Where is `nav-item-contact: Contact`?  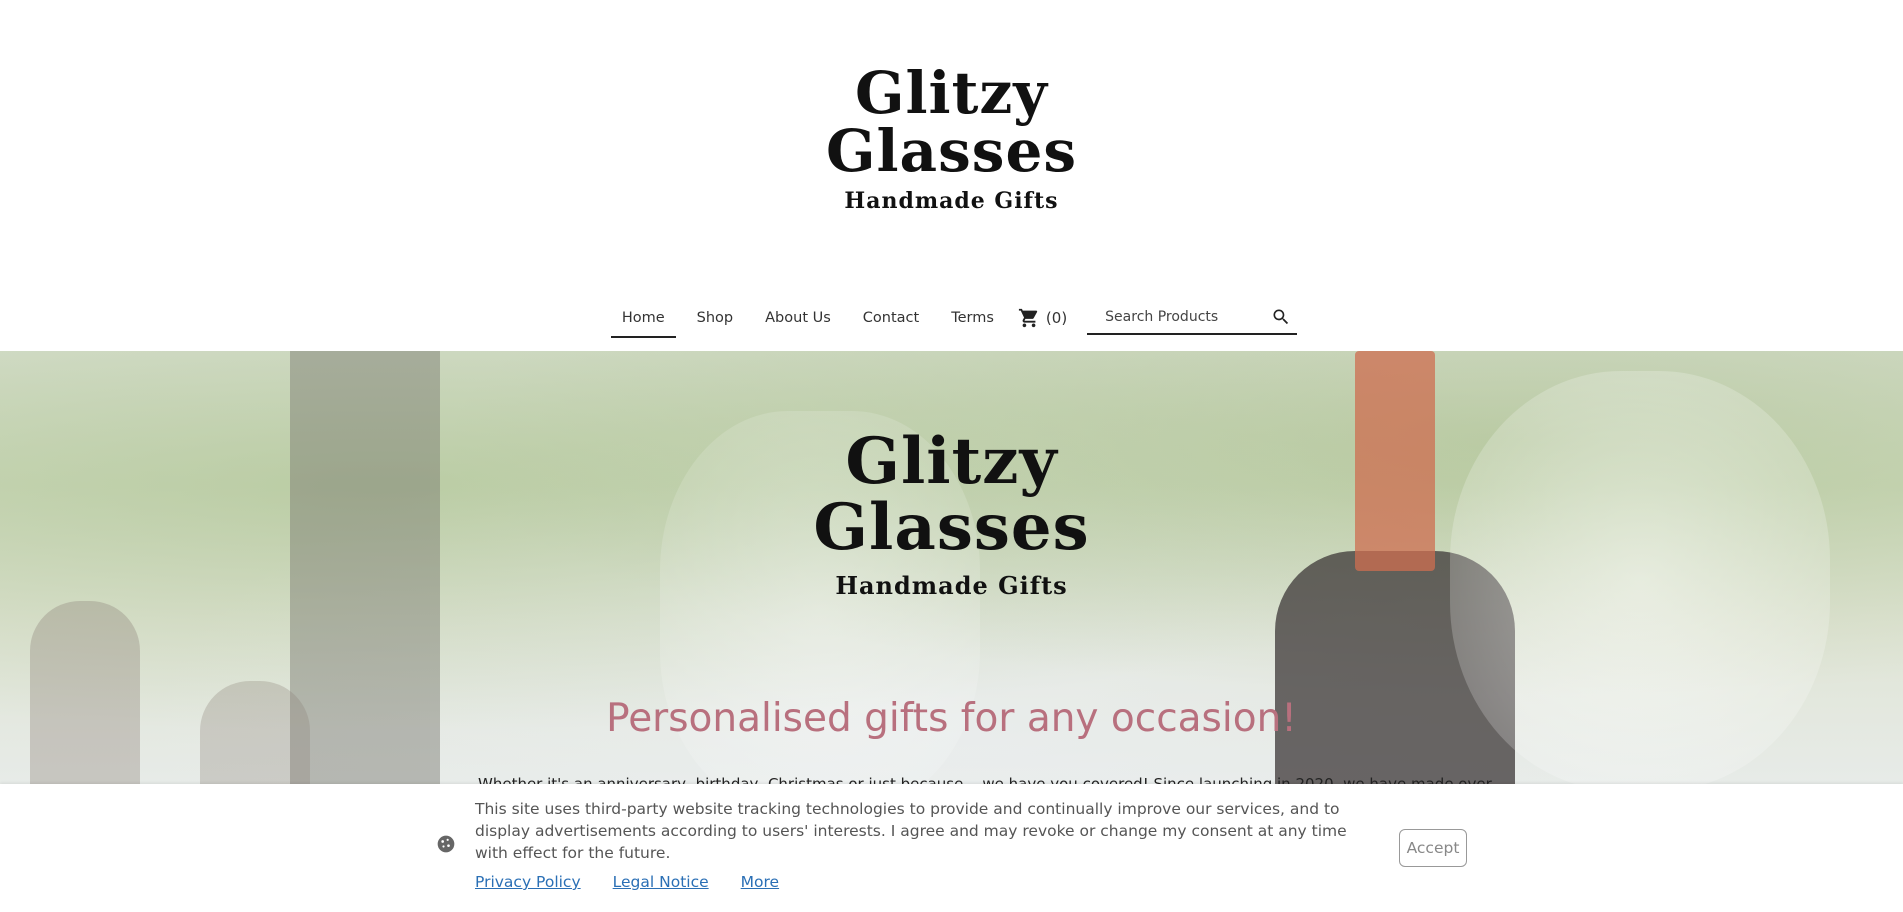 nav-item-contact: Contact is located at coordinates (891, 318).